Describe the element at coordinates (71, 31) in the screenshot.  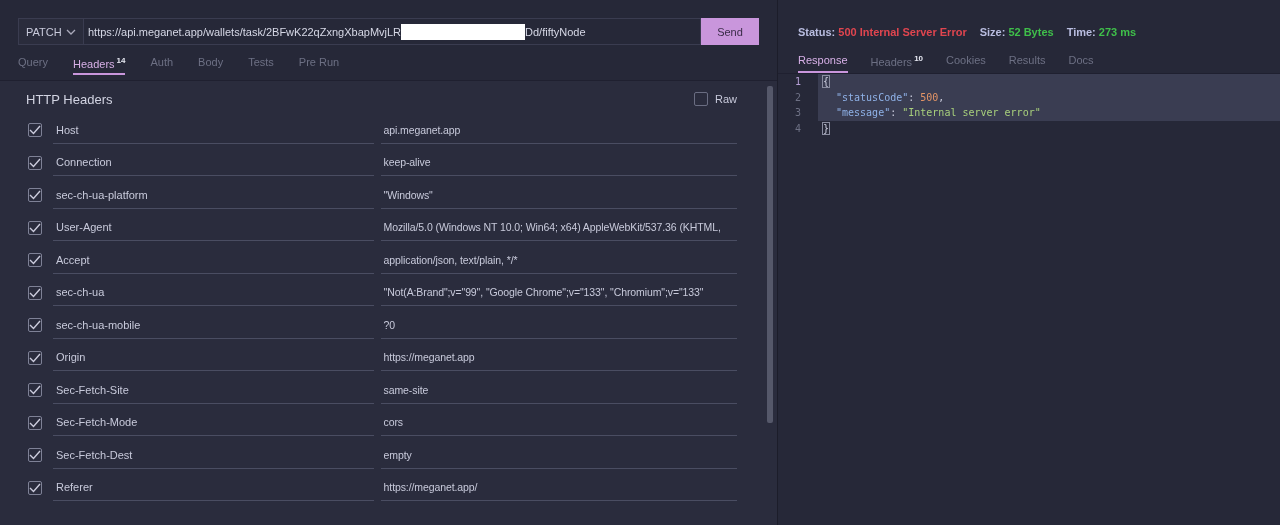
I see `chevron-down-icon` at that location.